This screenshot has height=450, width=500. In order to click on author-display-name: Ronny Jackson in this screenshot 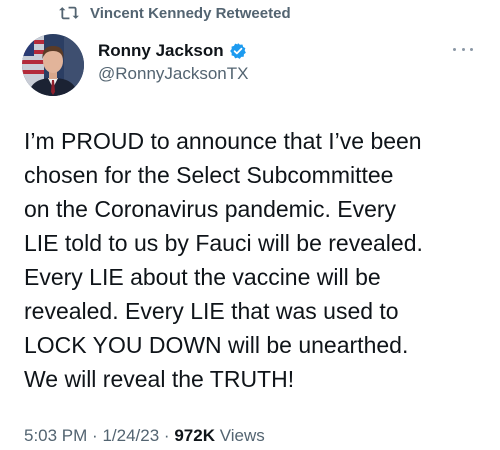, I will do `click(161, 51)`.